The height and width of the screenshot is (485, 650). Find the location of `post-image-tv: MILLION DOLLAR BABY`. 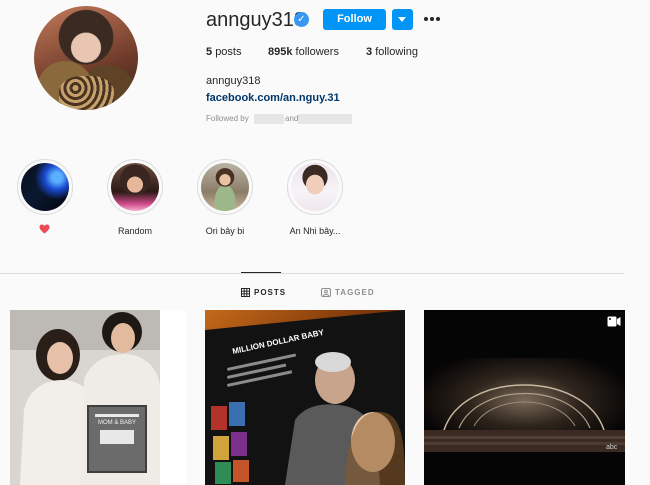

post-image-tv: MILLION DOLLAR BABY is located at coordinates (305, 397).